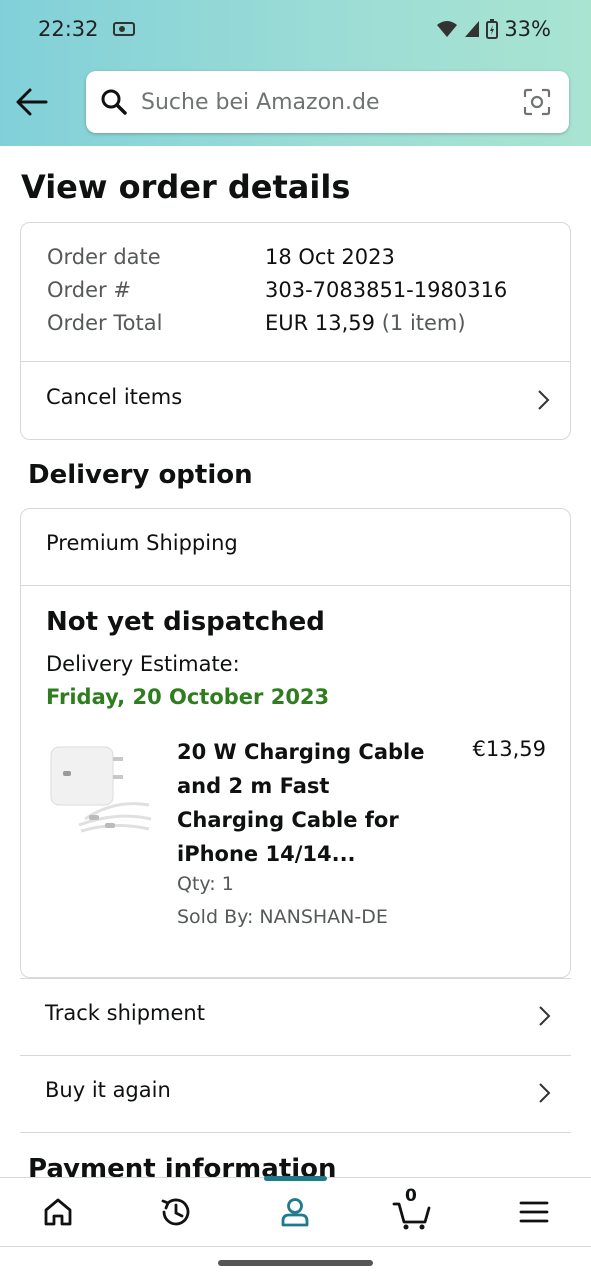 This screenshot has width=591, height=1280. Describe the element at coordinates (140, 475) in the screenshot. I see `delivery-section-title: Delivery option` at that location.